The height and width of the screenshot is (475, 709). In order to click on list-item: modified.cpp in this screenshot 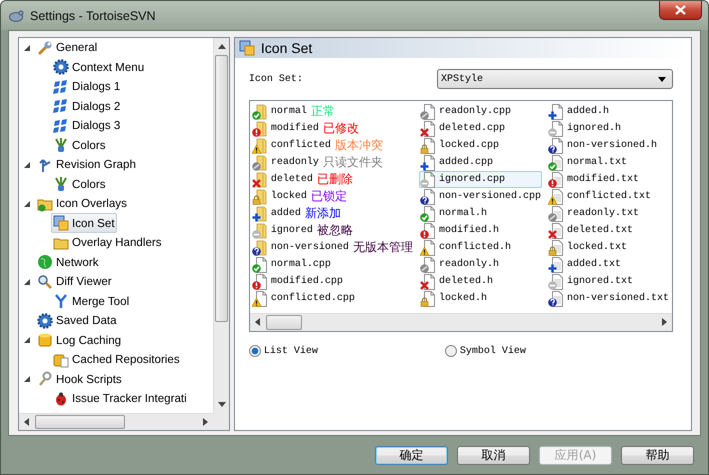, I will do `click(332, 281)`.